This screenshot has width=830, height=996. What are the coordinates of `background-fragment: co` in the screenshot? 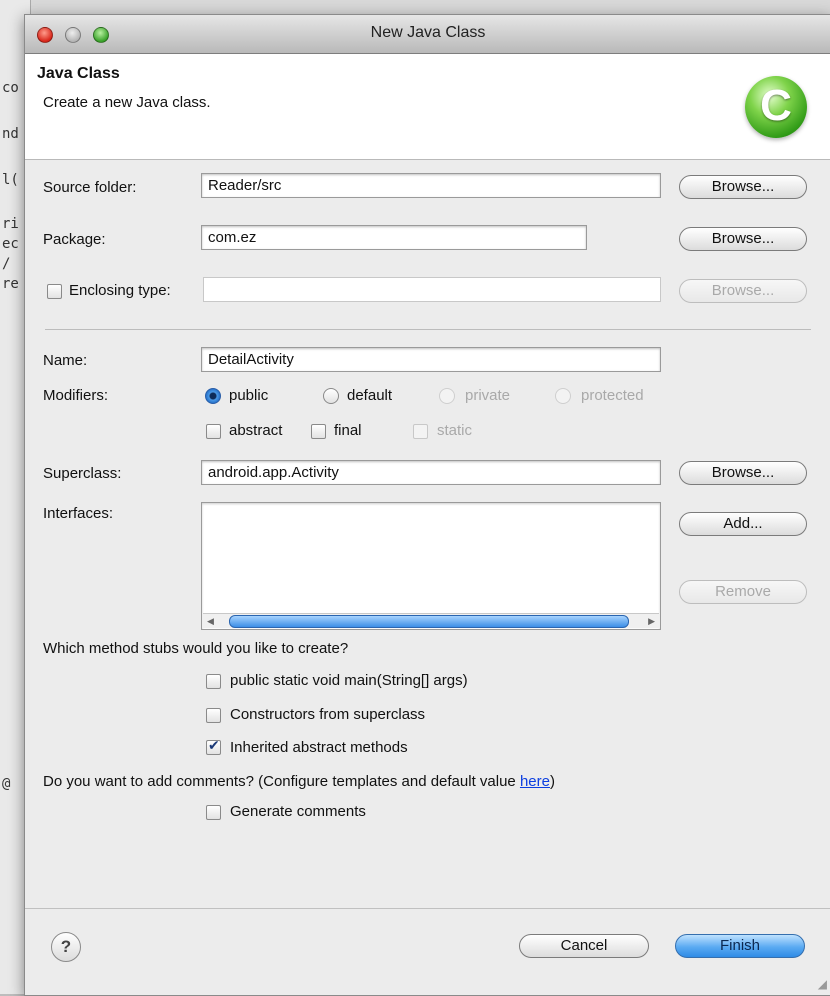 It's located at (10, 88).